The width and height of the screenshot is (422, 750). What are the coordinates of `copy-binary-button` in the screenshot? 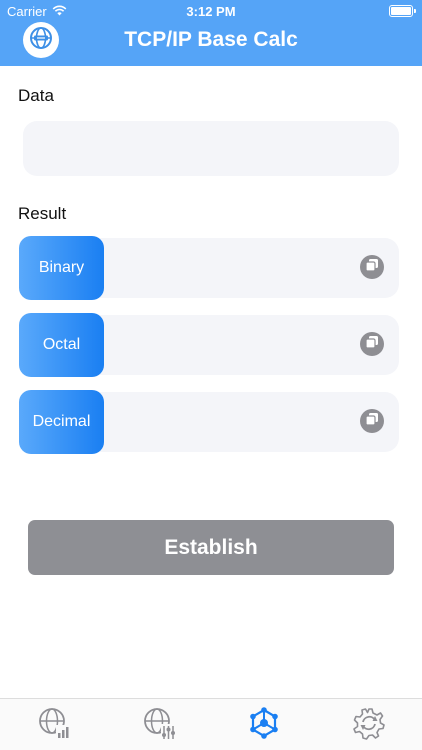 It's located at (372, 267).